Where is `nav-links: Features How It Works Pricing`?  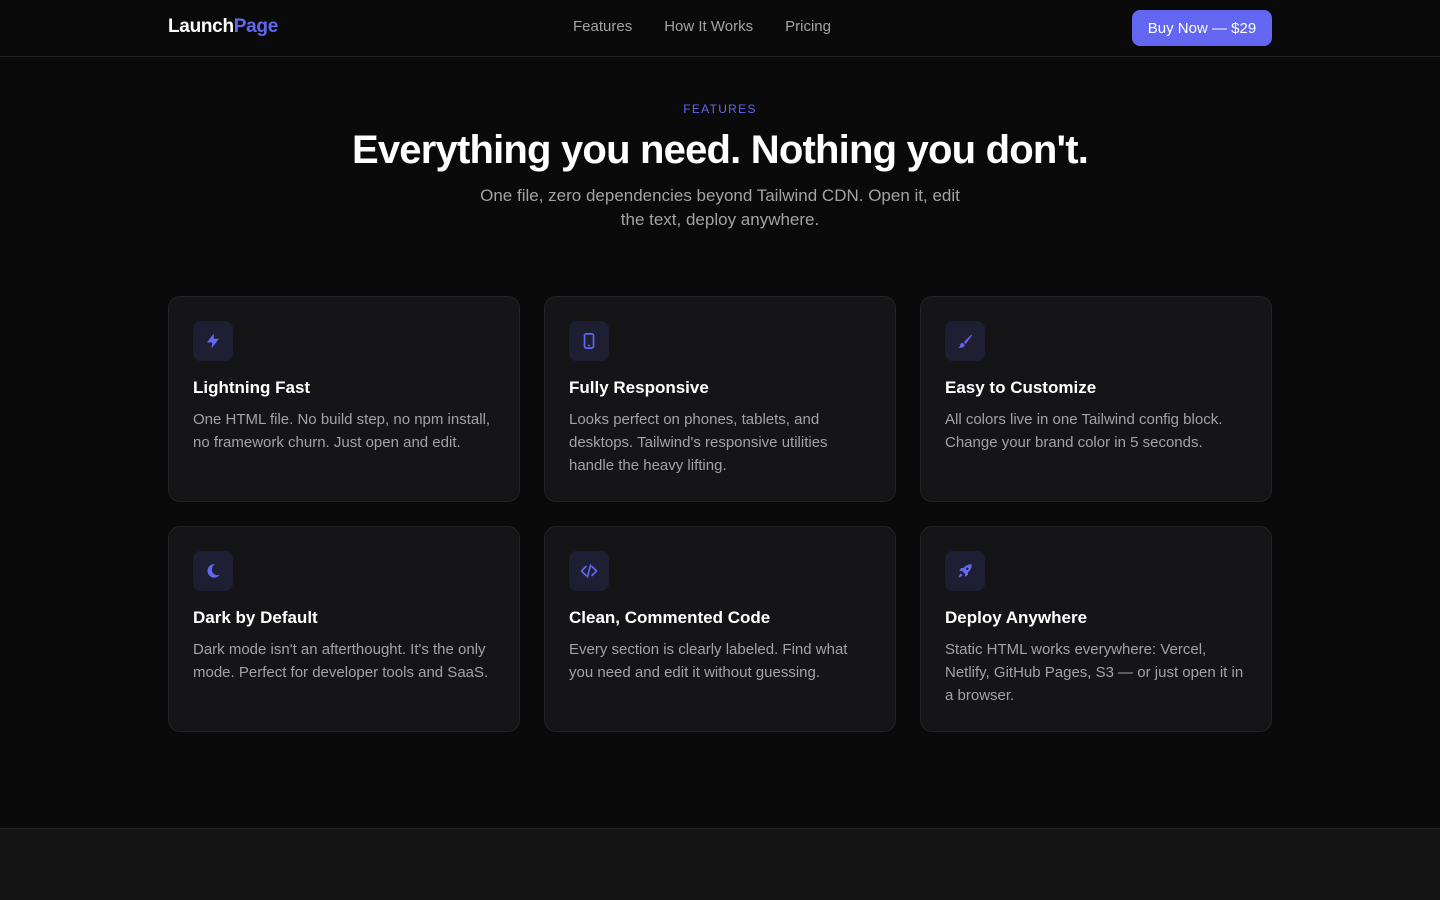
nav-links: Features How It Works Pricing is located at coordinates (702, 26).